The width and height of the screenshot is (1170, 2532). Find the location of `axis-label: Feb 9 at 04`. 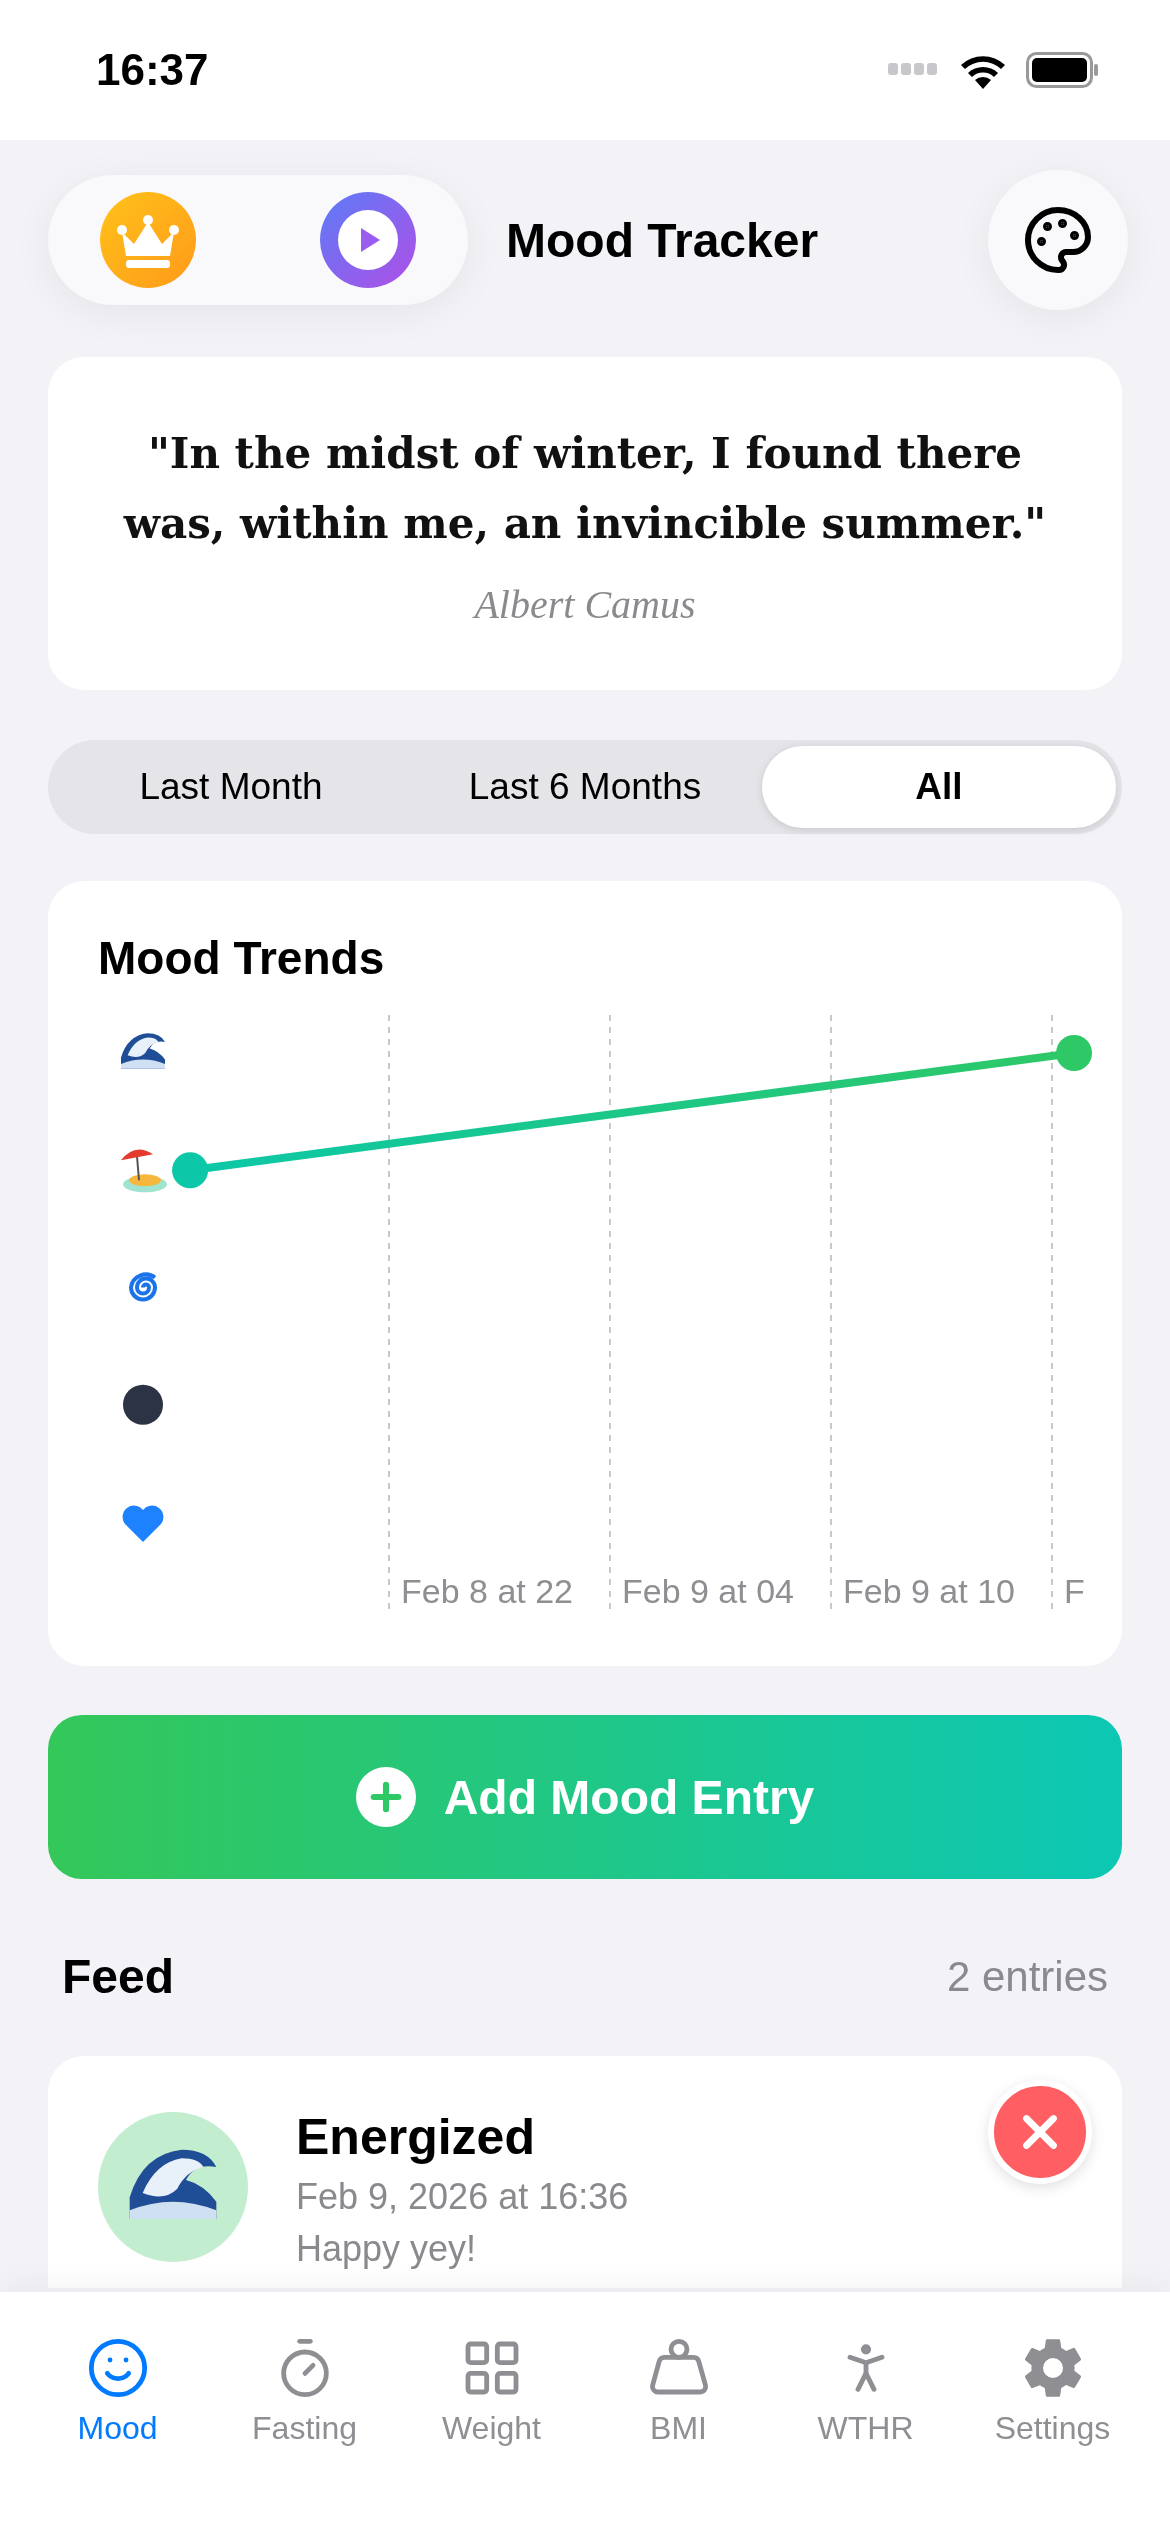

axis-label: Feb 9 at 04 is located at coordinates (708, 1591).